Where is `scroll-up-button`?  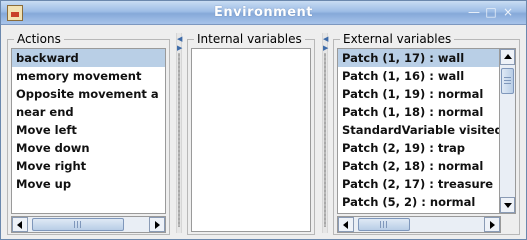
scroll-up-button is located at coordinates (507, 57).